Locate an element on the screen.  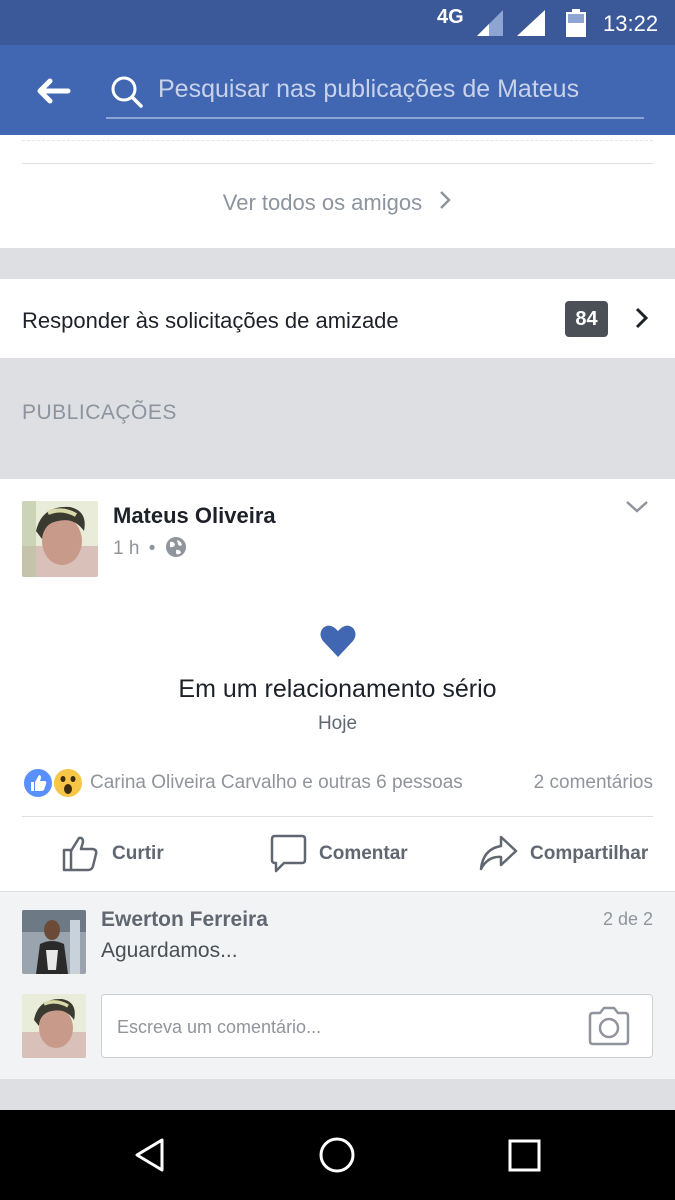
see-all-friends-link: Ver todos os amigos is located at coordinates (337, 203).